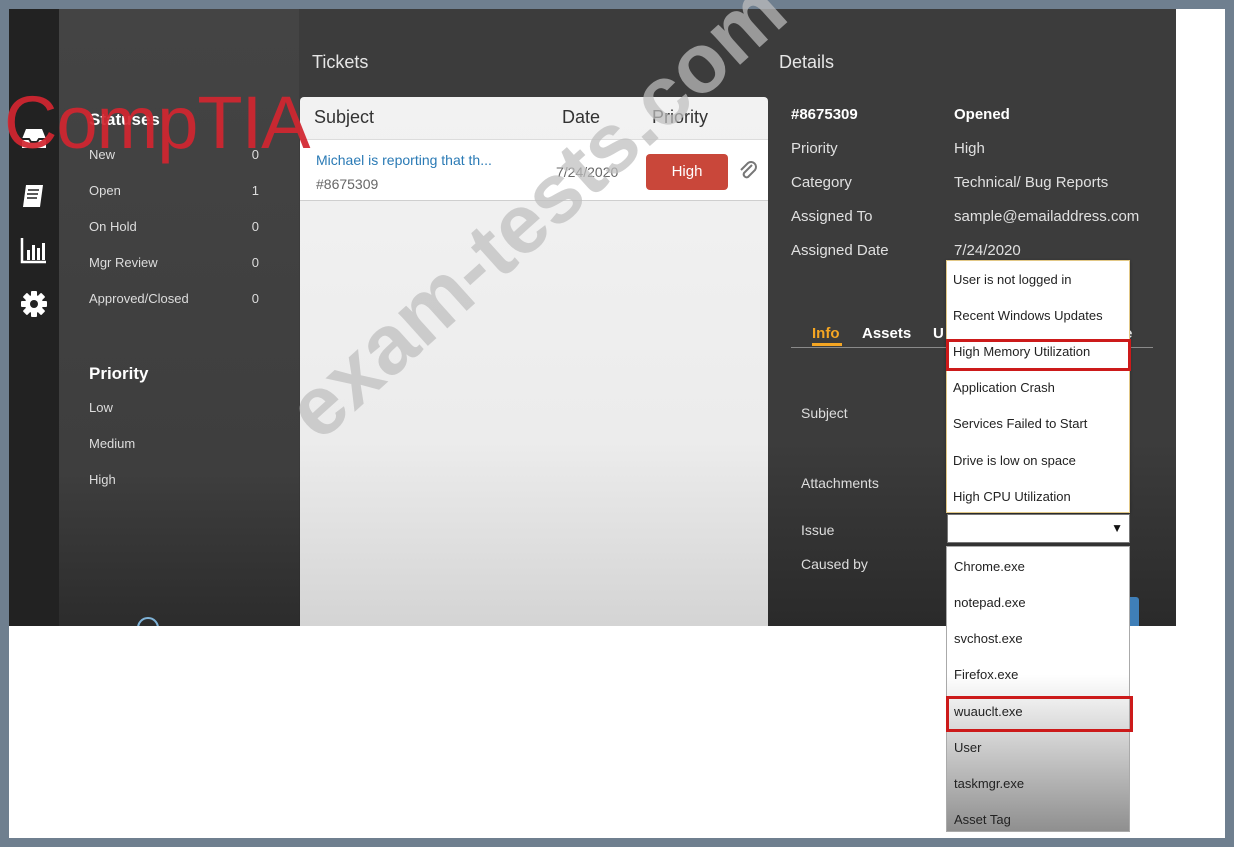  I want to click on dropdown-arrow-icon: ▼, so click(1117, 528).